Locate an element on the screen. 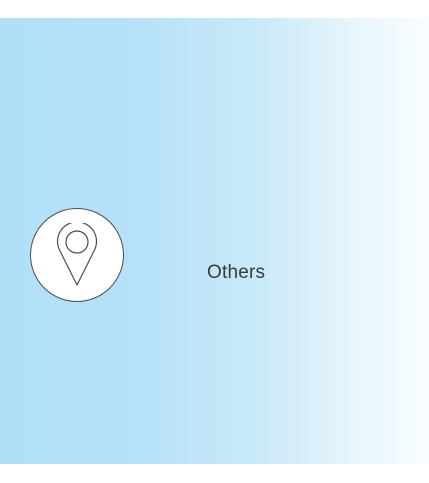 This screenshot has height=483, width=429. pin-icon-circle is located at coordinates (77, 255).